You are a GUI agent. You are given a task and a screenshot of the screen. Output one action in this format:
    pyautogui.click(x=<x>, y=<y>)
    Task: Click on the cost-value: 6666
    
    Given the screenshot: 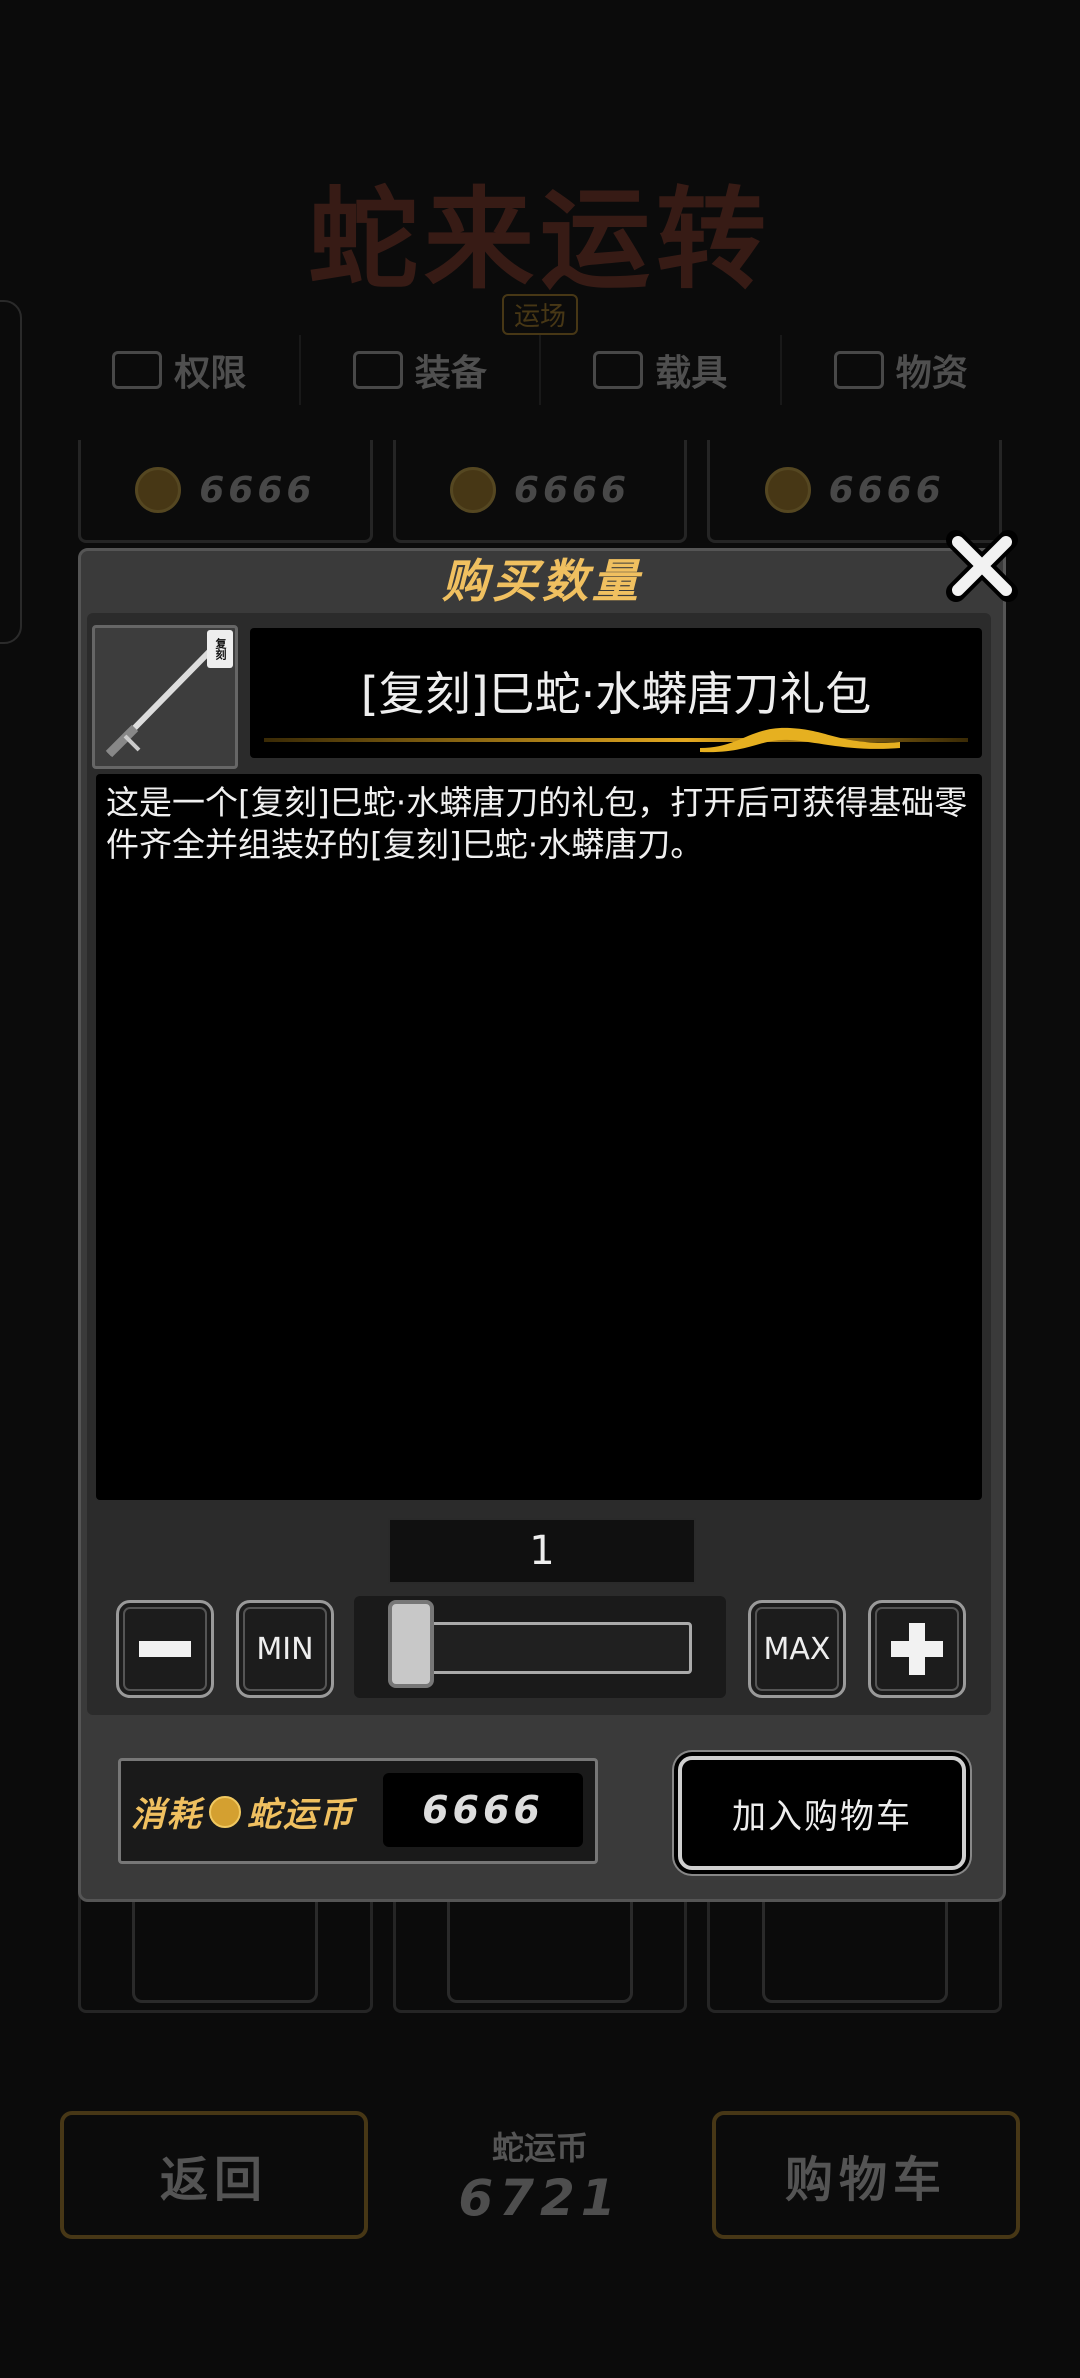 What is the action you would take?
    pyautogui.click(x=483, y=1810)
    